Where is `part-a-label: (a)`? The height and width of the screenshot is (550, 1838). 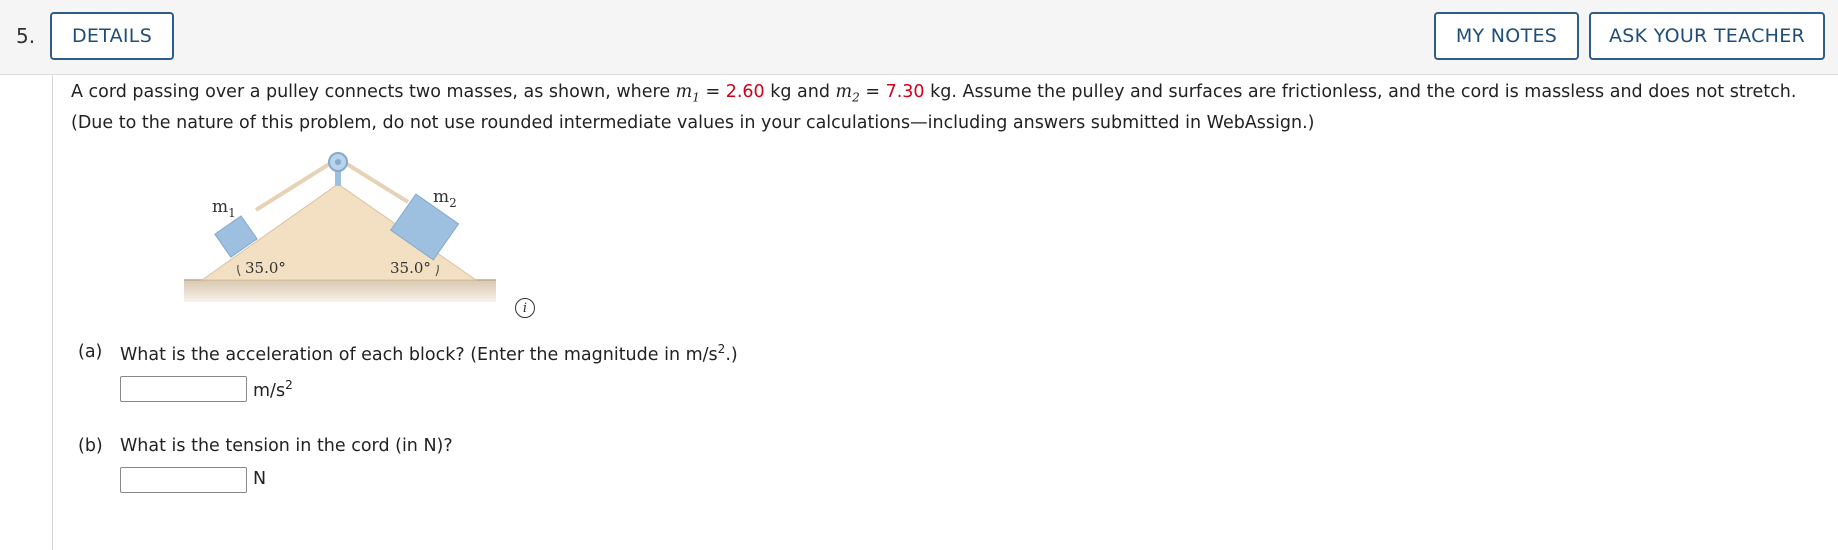 part-a-label: (a) is located at coordinates (90, 352).